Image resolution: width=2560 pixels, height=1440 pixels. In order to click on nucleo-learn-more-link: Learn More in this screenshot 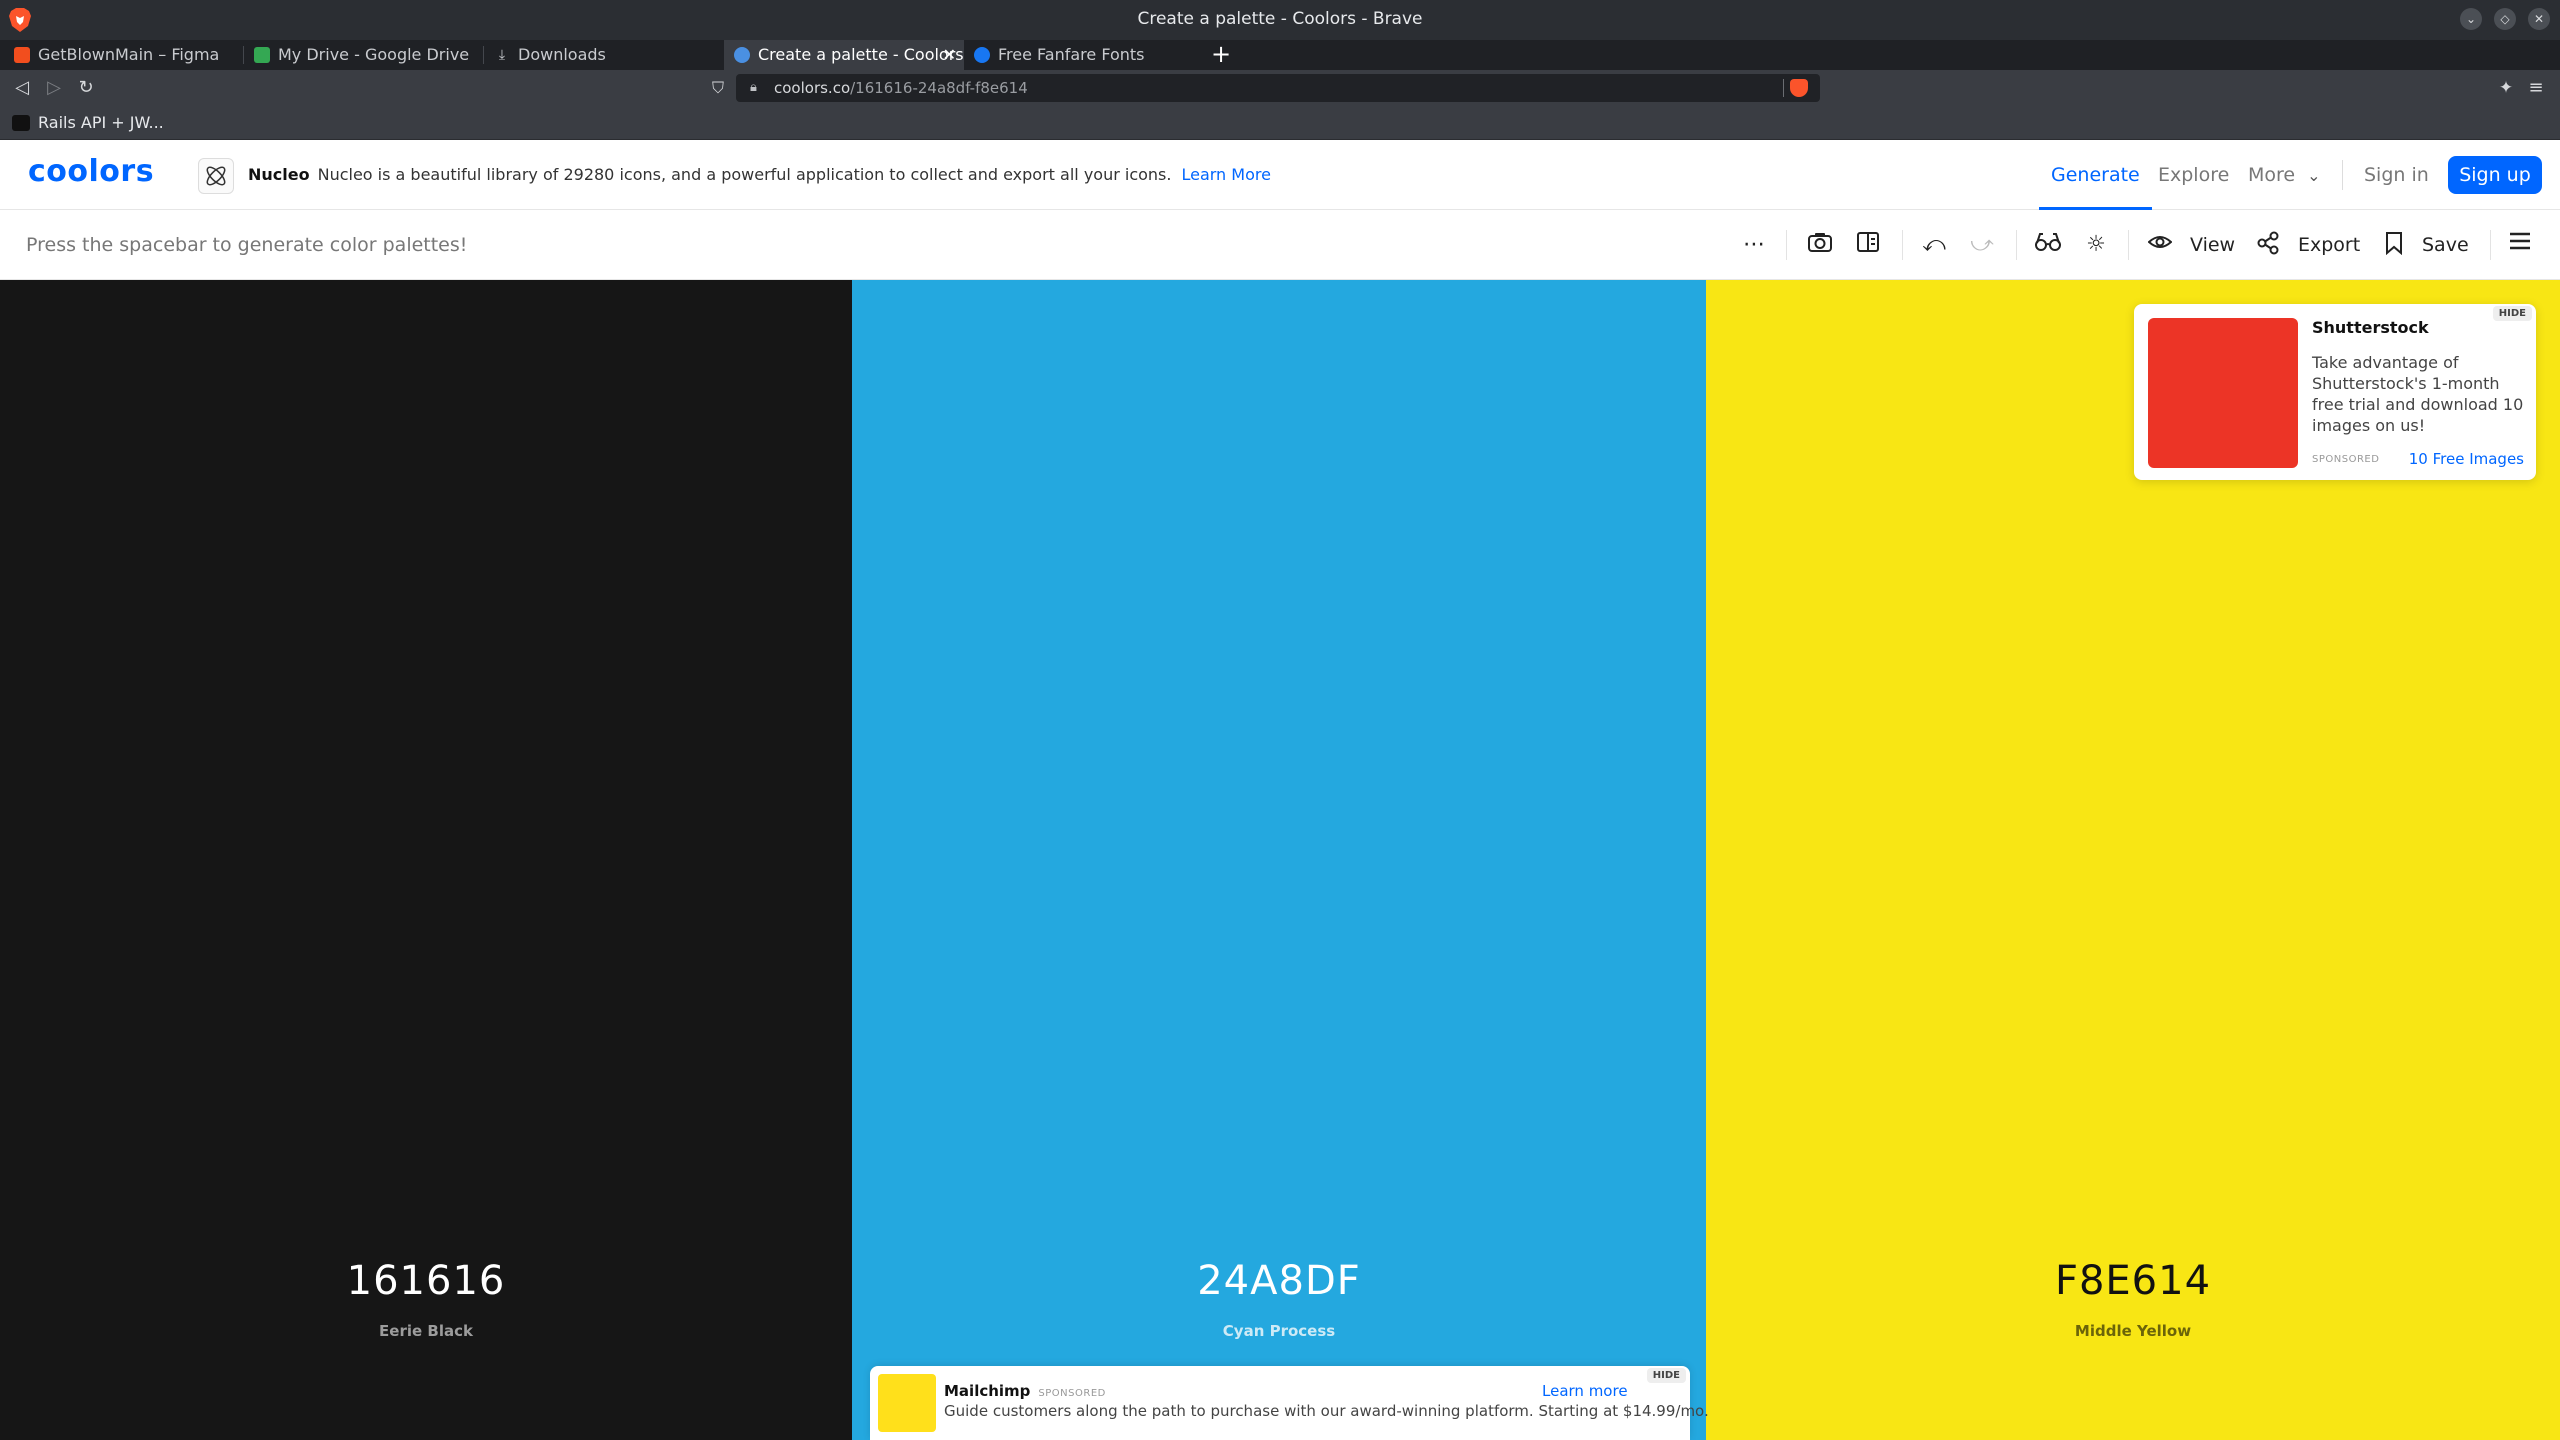, I will do `click(1225, 174)`.